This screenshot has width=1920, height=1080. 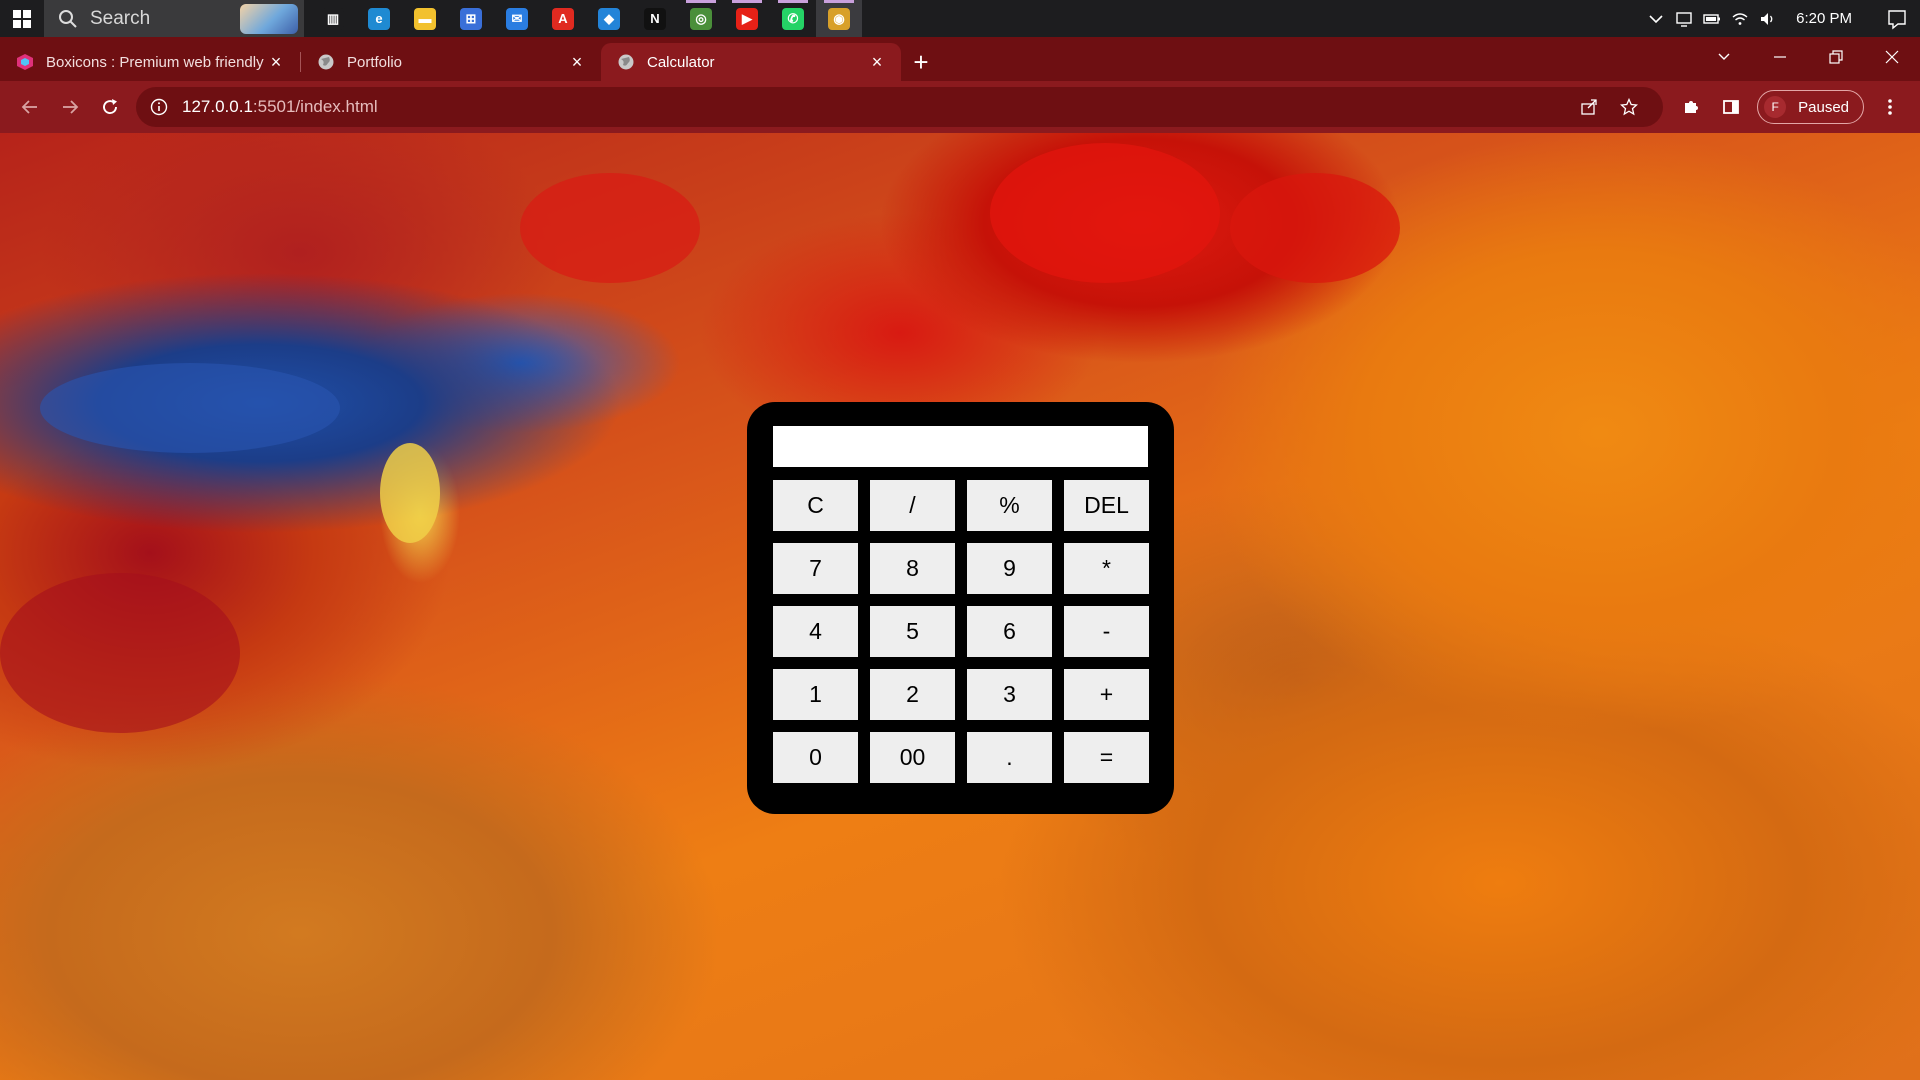 What do you see at coordinates (1768, 18) in the screenshot?
I see `volume-icon` at bounding box center [1768, 18].